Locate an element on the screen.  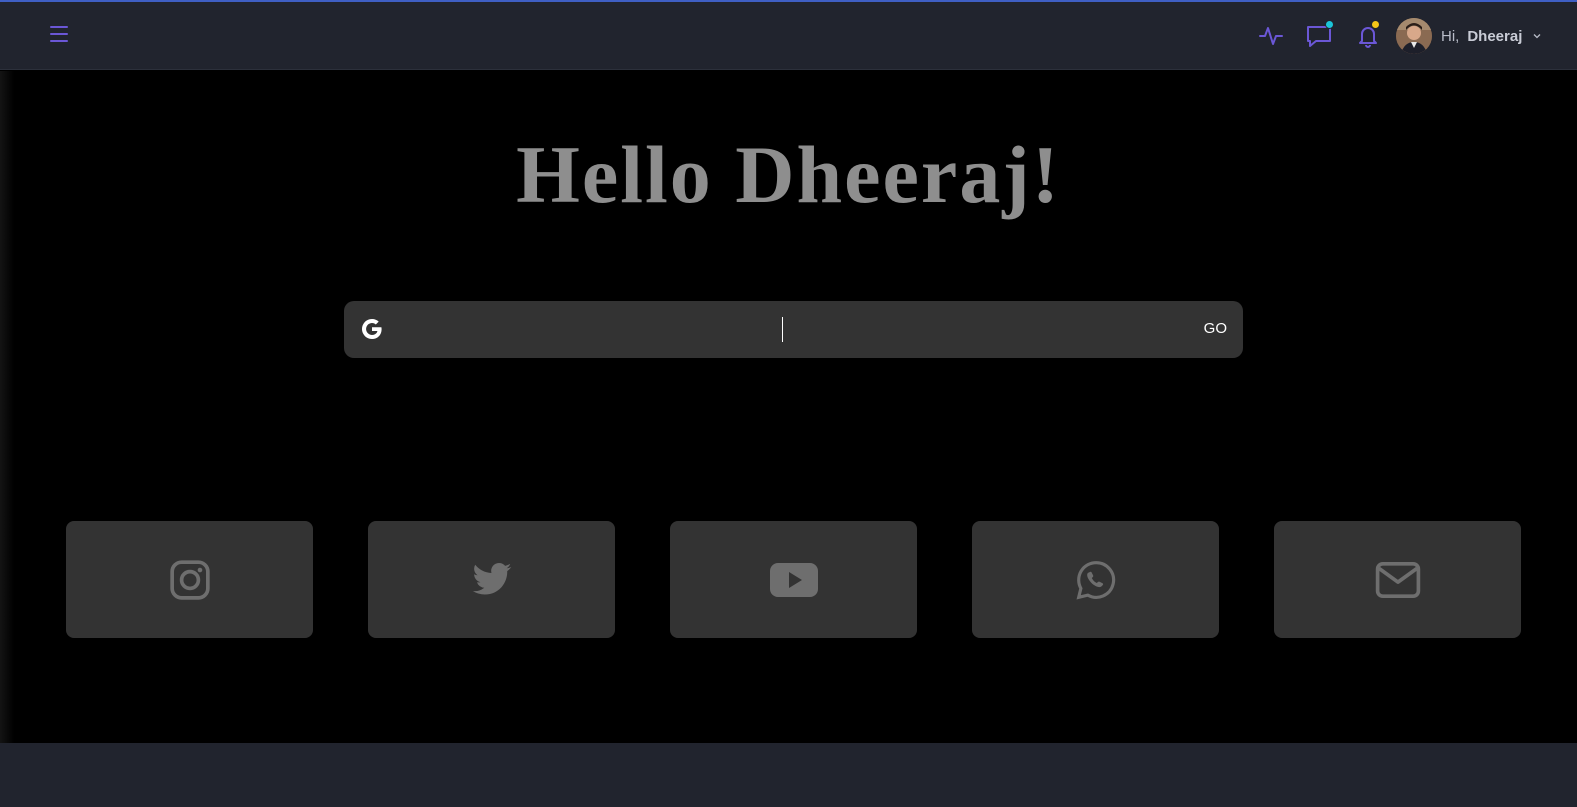
email-shortcut-tile is located at coordinates (1397, 579).